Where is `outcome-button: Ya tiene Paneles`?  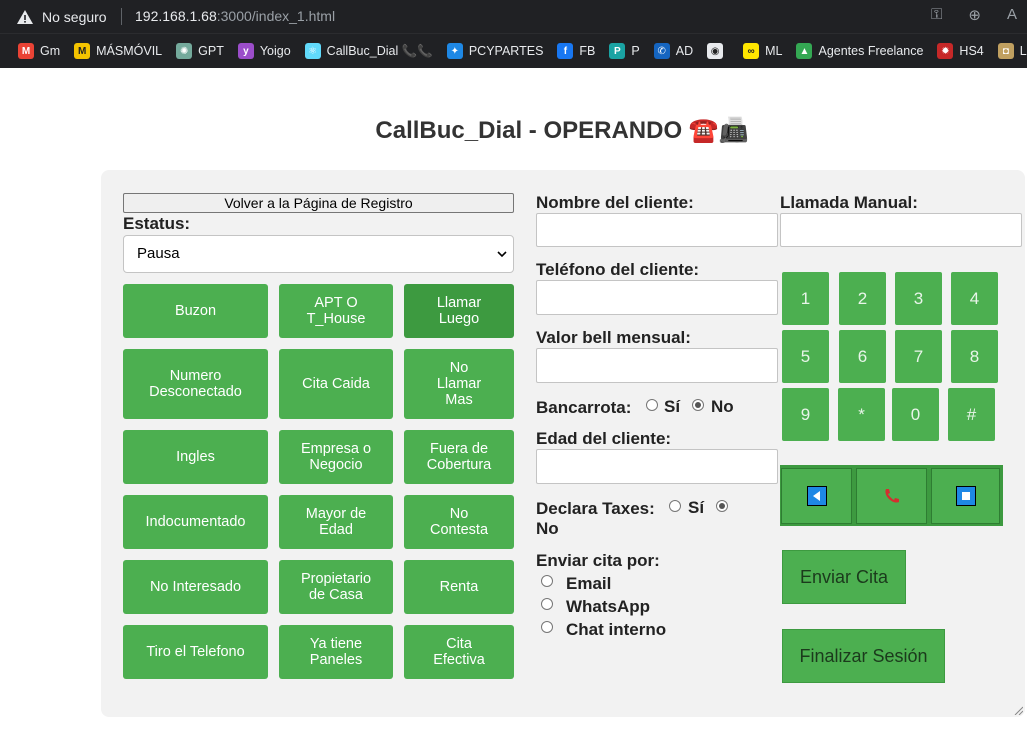
outcome-button: Ya tiene Paneles is located at coordinates (336, 652).